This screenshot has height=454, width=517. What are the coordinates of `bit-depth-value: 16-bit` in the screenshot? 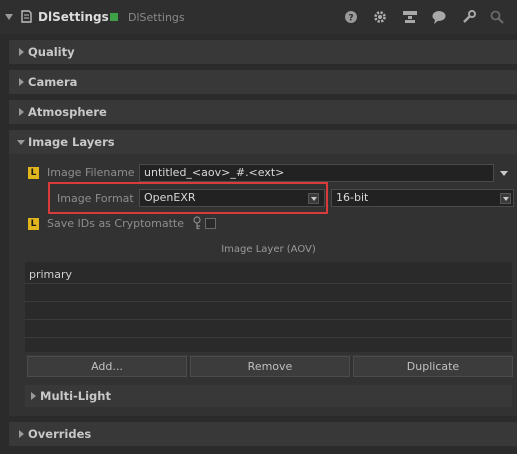 It's located at (352, 197).